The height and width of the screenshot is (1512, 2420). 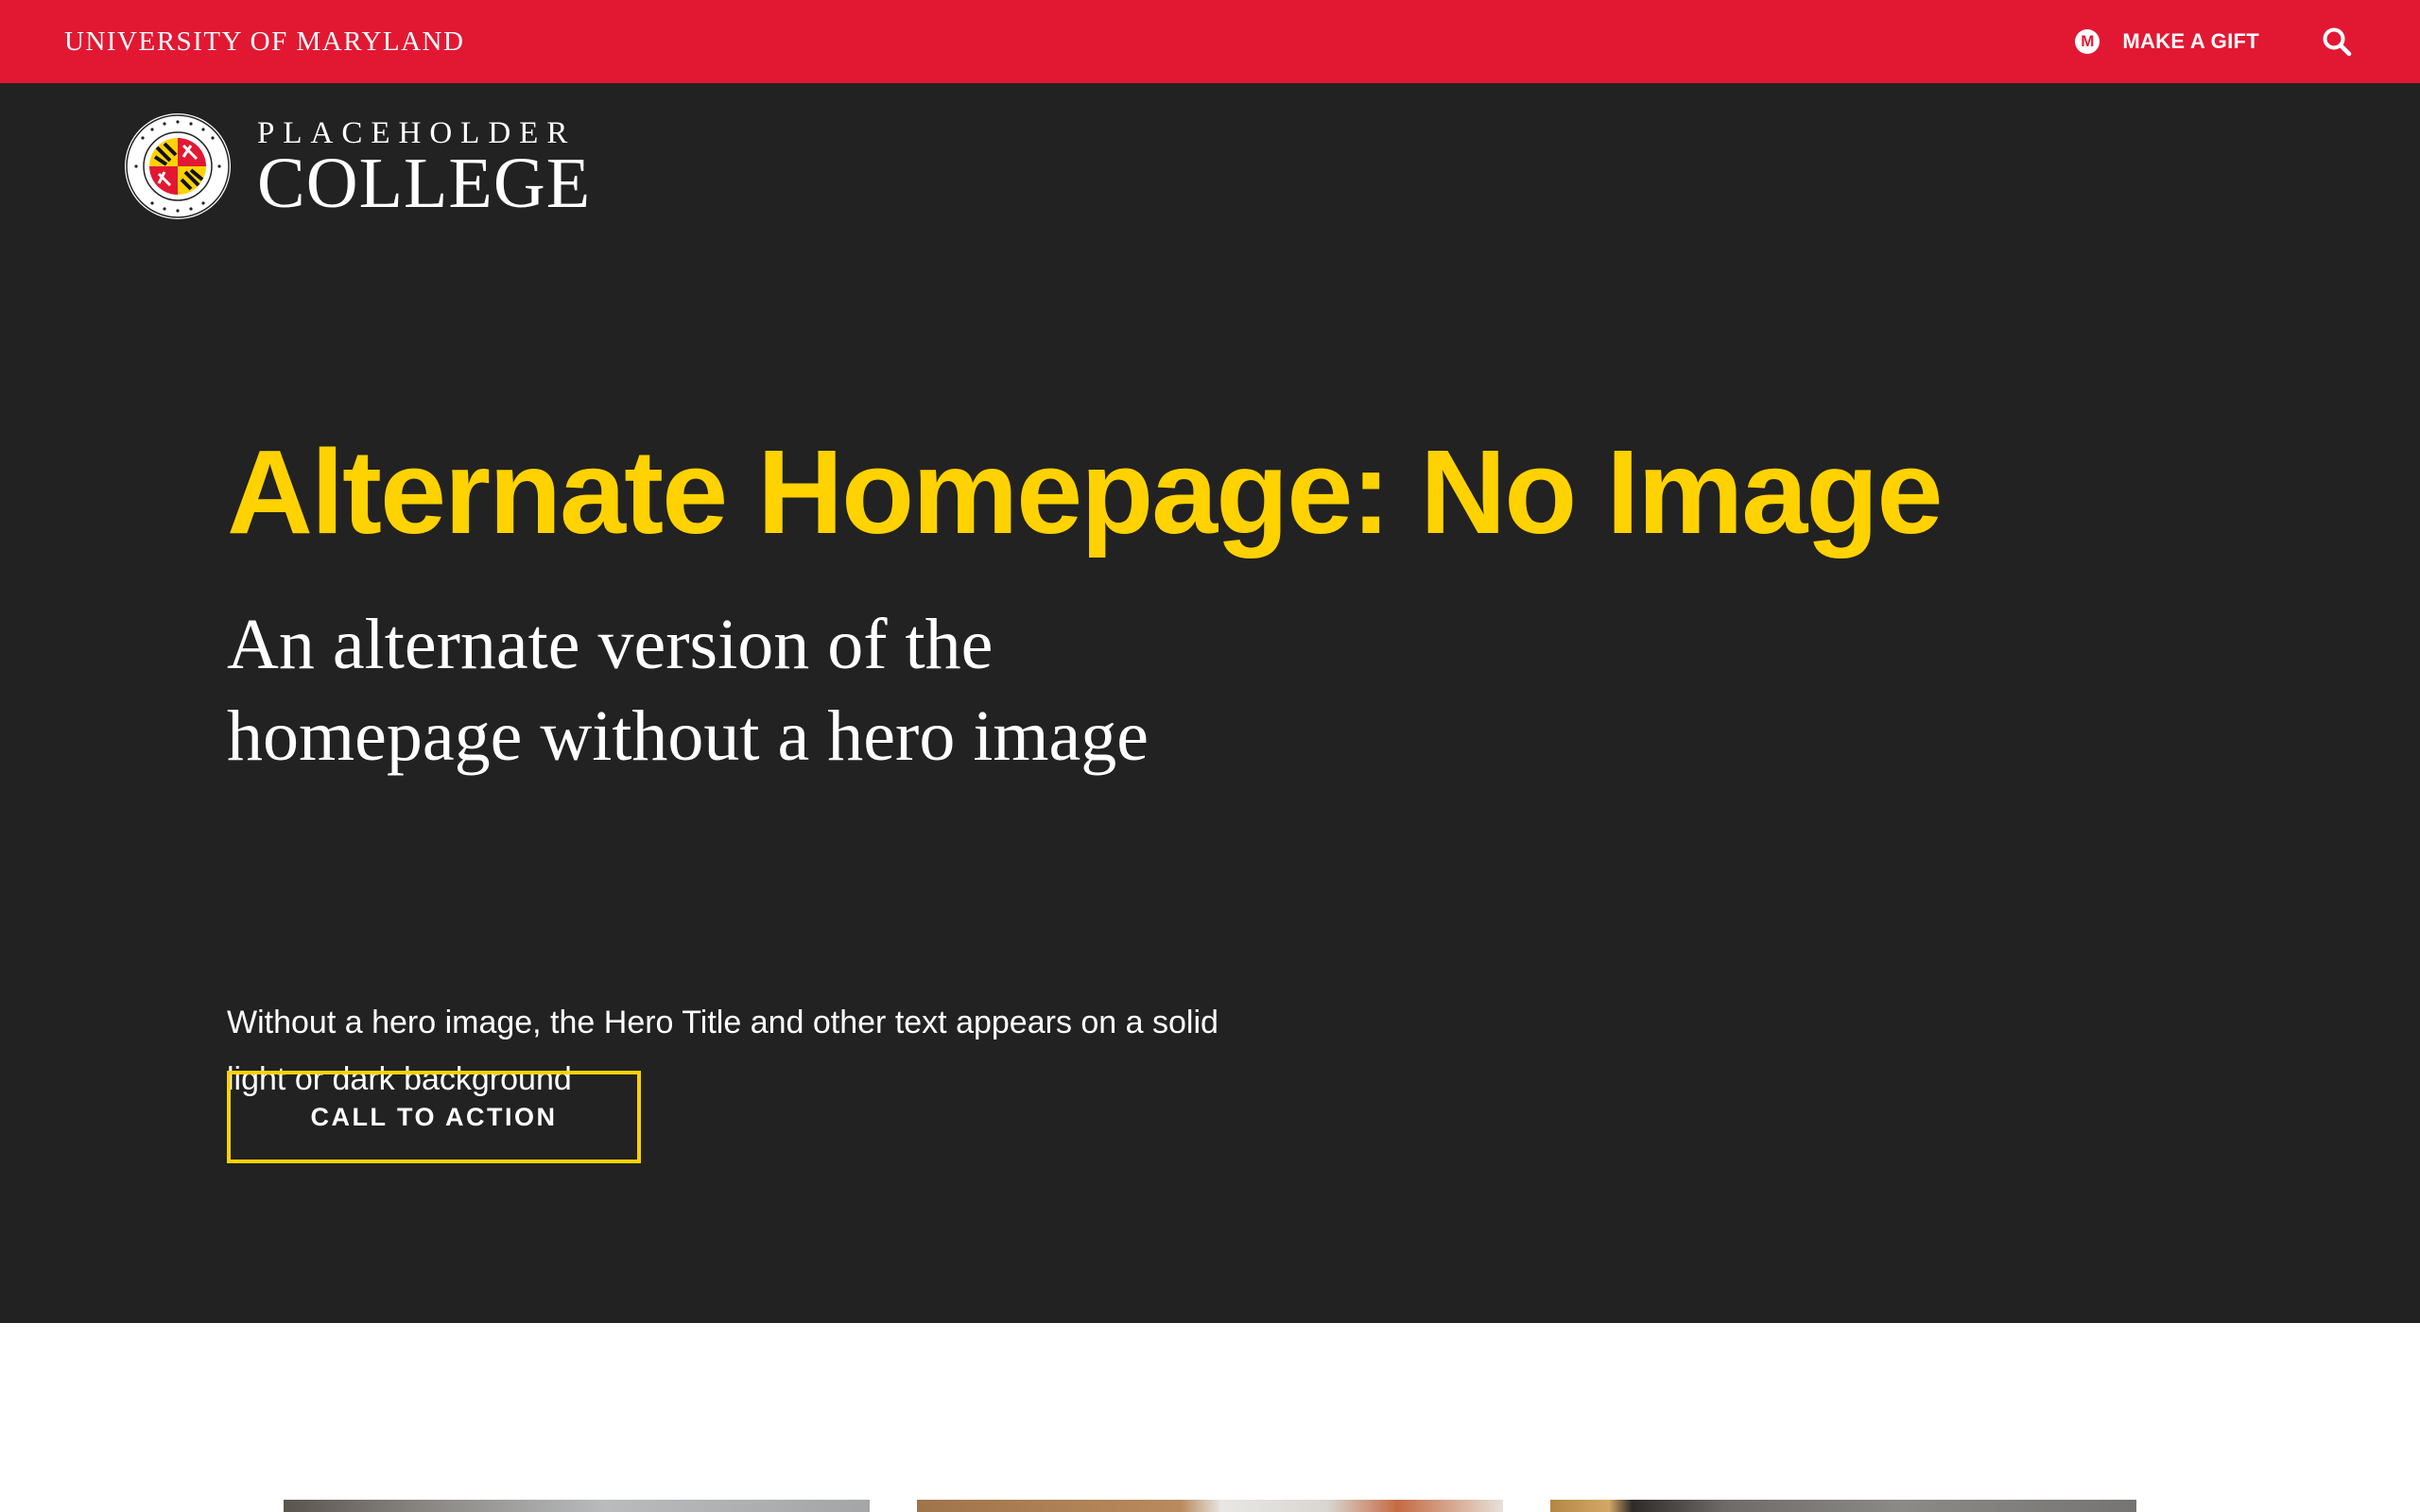 I want to click on search-button, so click(x=2337, y=41).